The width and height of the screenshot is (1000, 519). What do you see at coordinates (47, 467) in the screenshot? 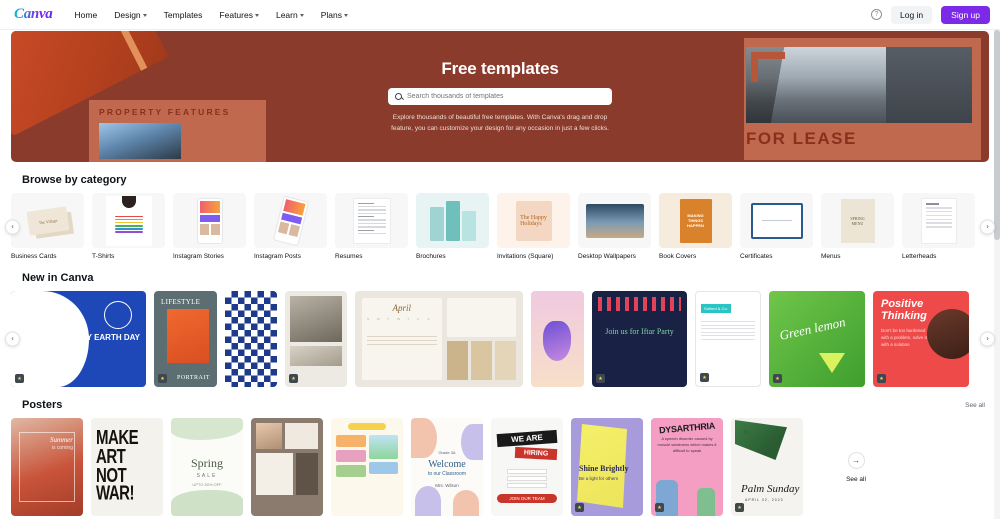
I see `poster-card-summer: Summer is coming` at bounding box center [47, 467].